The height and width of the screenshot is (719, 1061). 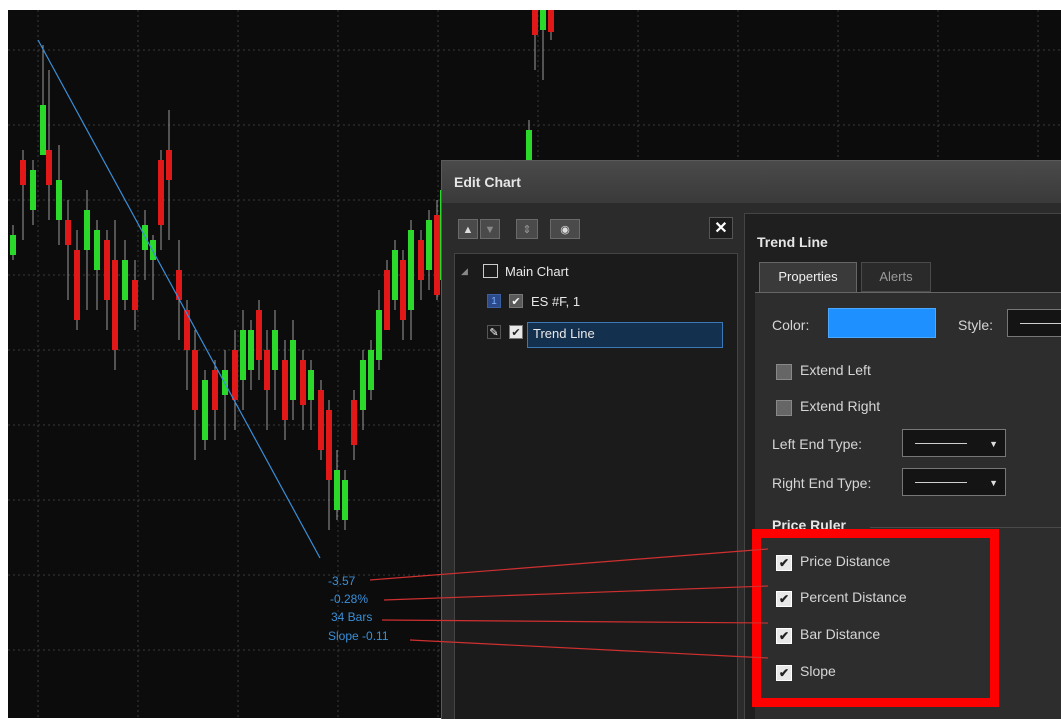 I want to click on tab-alerts: Alerts, so click(x=896, y=277).